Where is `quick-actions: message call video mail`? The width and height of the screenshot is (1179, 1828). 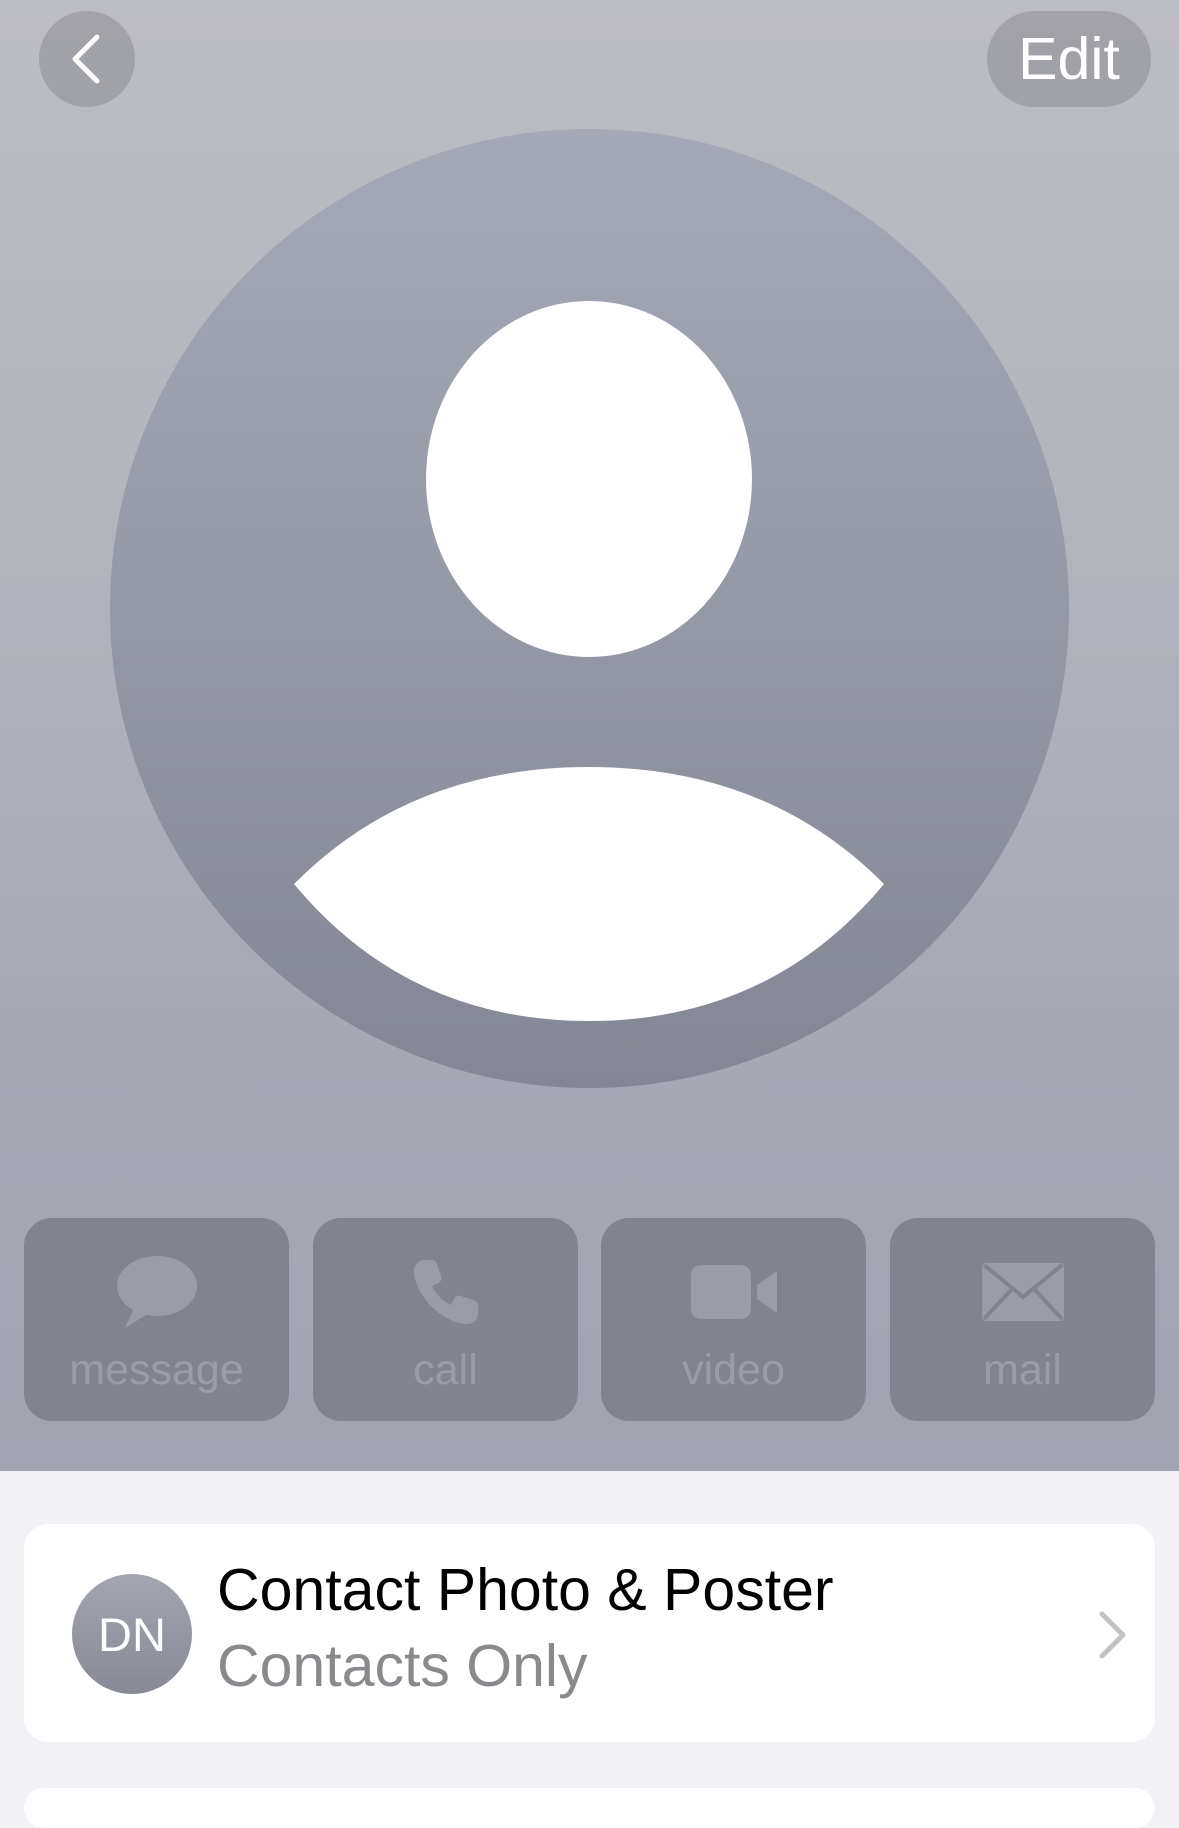
quick-actions: message call video mail is located at coordinates (589, 1319).